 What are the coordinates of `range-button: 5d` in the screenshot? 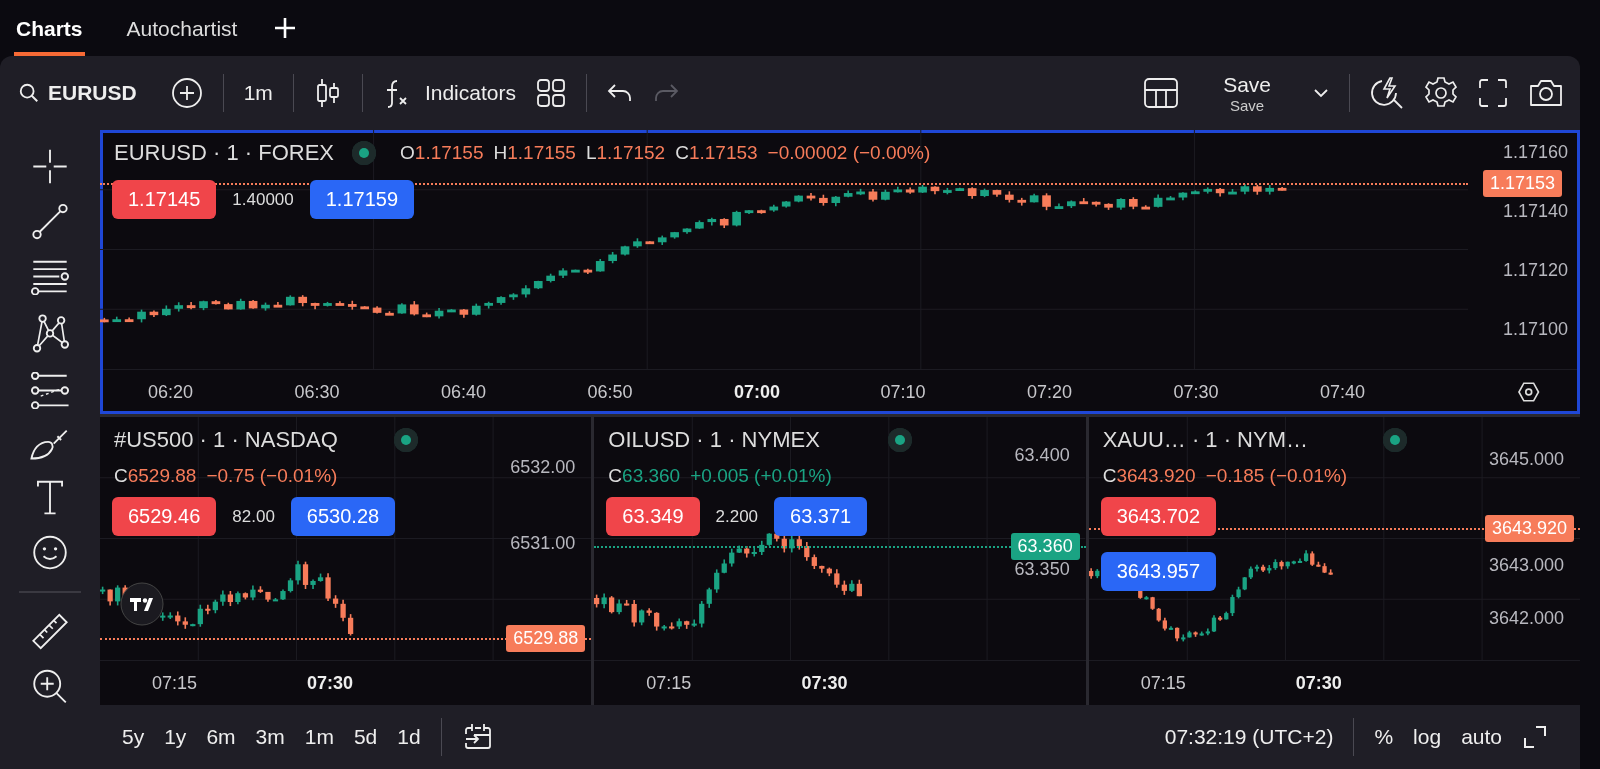 It's located at (365, 737).